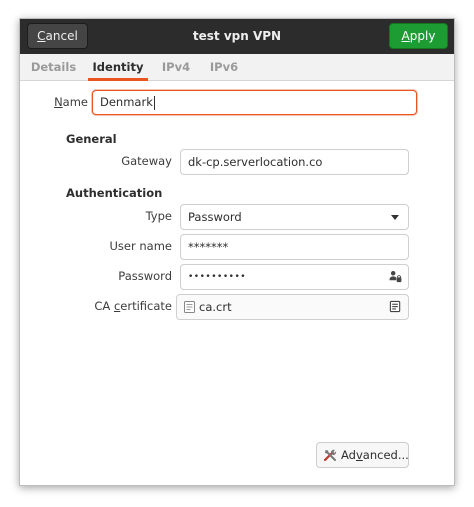 The height and width of the screenshot is (507, 474). I want to click on cancel-button: Cancel, so click(57, 36).